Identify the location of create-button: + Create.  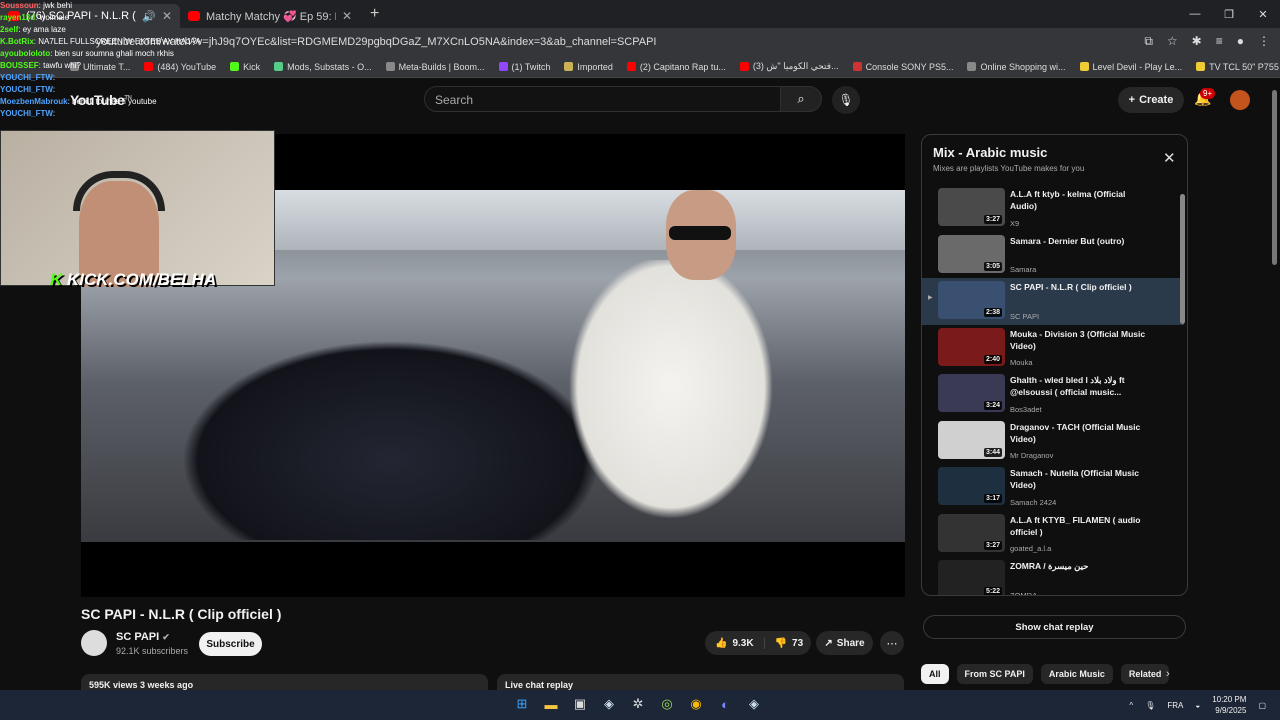
(1151, 100).